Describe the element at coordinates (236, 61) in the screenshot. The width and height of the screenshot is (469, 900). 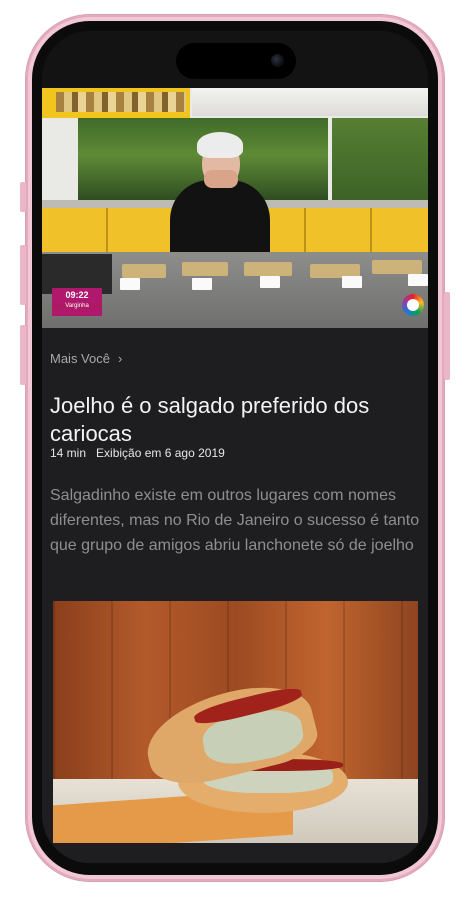
I see `dynamic-island` at that location.